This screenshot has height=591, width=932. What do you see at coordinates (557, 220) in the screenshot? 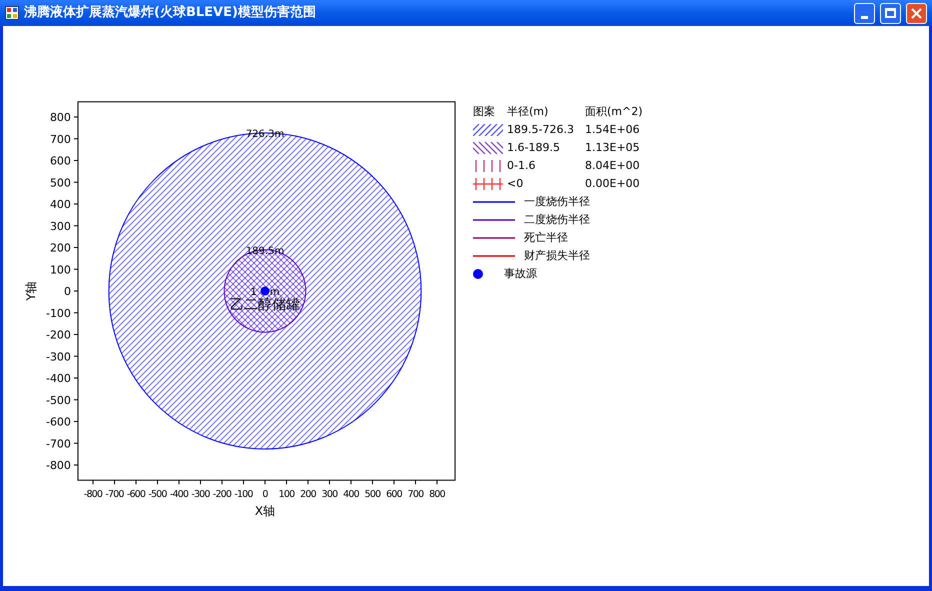
I see `legend-label: 二度烧伤半径` at bounding box center [557, 220].